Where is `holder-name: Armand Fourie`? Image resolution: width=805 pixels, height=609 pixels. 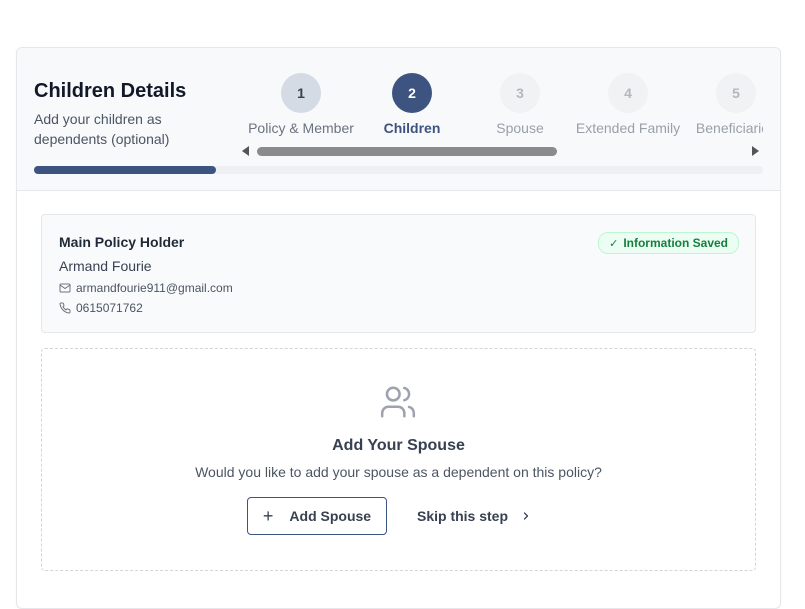
holder-name: Armand Fourie is located at coordinates (105, 266).